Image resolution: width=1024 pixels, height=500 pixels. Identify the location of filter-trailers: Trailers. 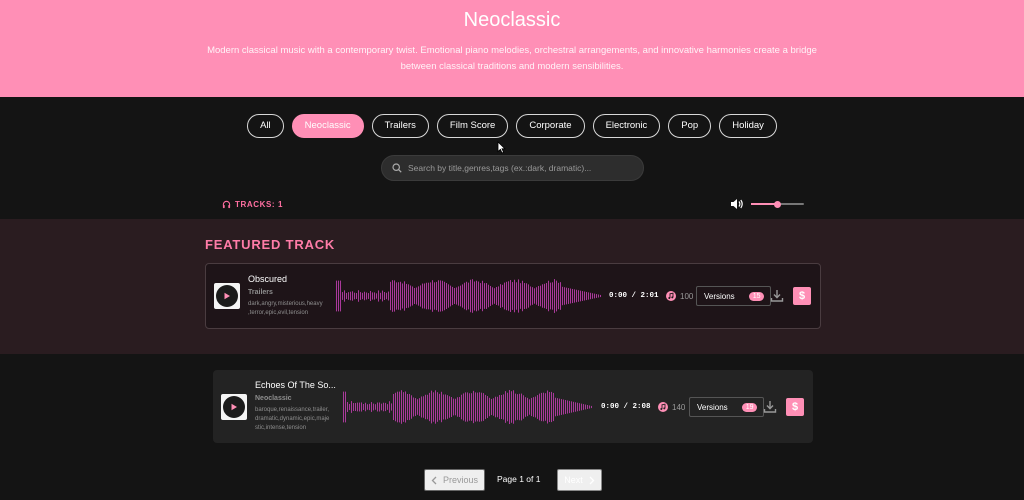
(400, 126).